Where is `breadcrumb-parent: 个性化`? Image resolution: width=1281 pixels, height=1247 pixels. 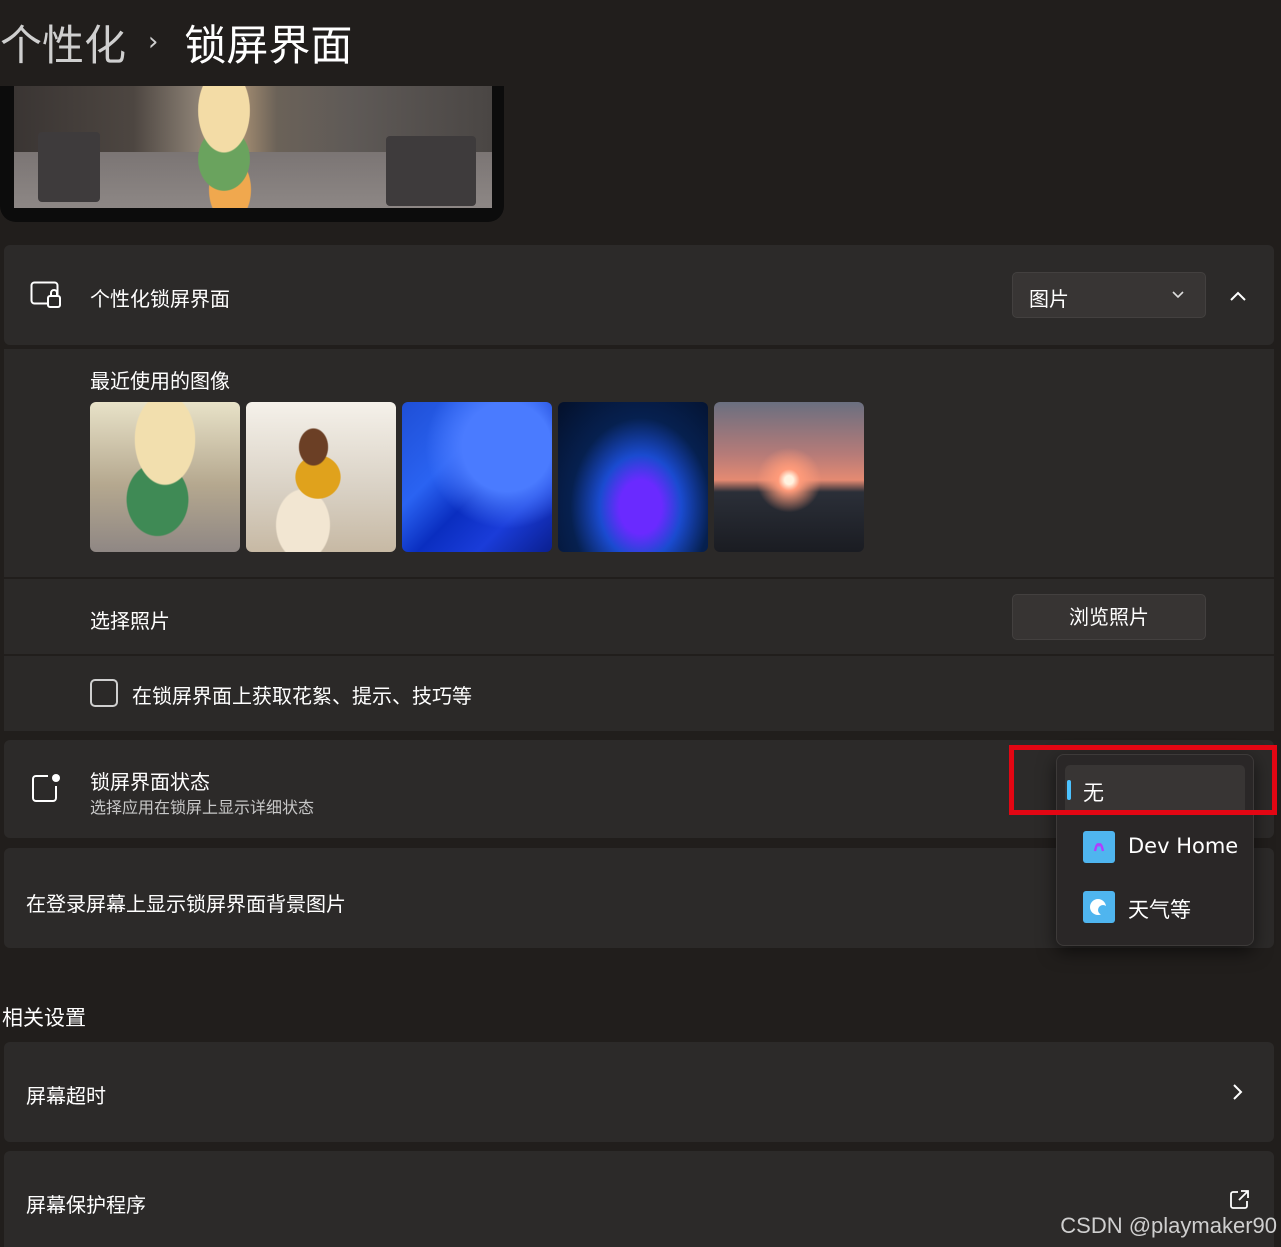
breadcrumb-parent: 个性化 is located at coordinates (63, 42).